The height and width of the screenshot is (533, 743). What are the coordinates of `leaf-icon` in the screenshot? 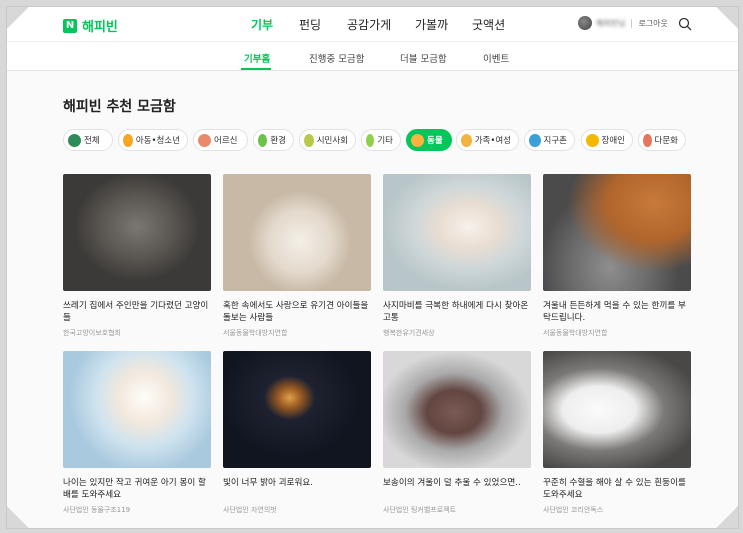 It's located at (74, 140).